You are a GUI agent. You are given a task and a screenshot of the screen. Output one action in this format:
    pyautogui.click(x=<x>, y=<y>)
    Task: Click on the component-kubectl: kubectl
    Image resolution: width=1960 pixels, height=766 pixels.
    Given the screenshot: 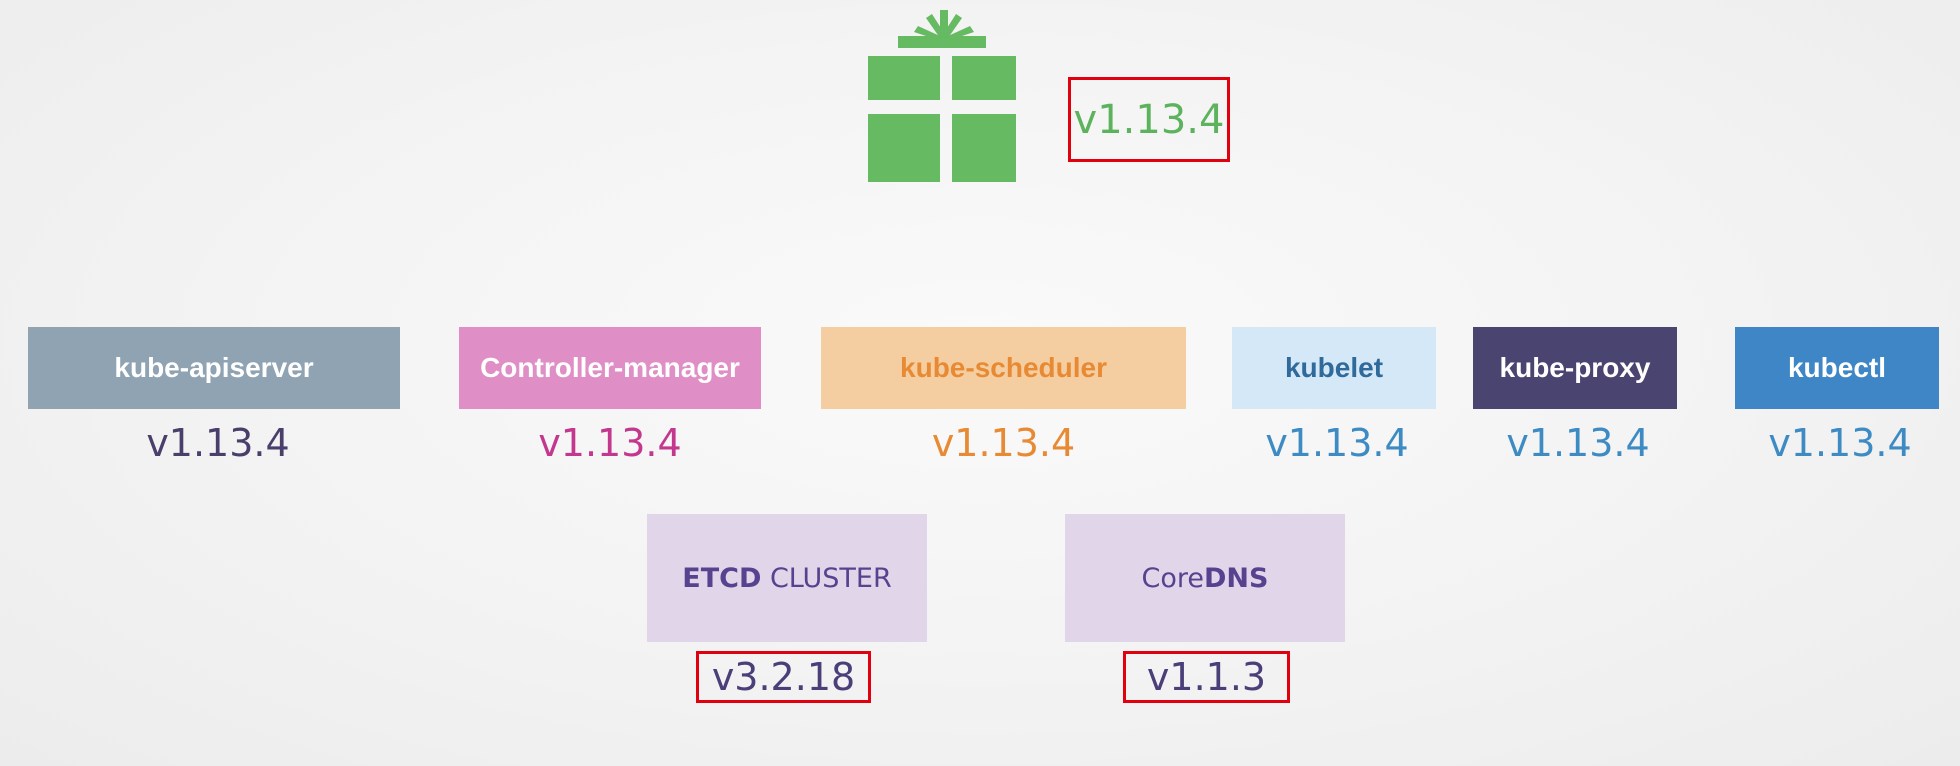 What is the action you would take?
    pyautogui.click(x=1837, y=368)
    